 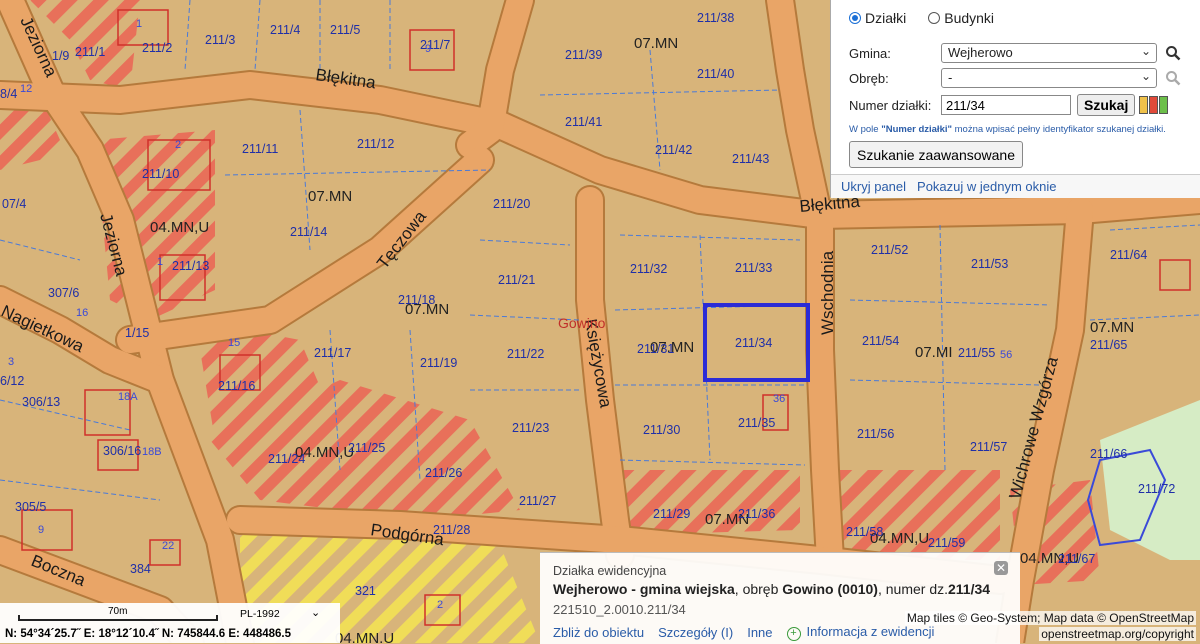 I want to click on parcel-label: 211/34, so click(x=753, y=343).